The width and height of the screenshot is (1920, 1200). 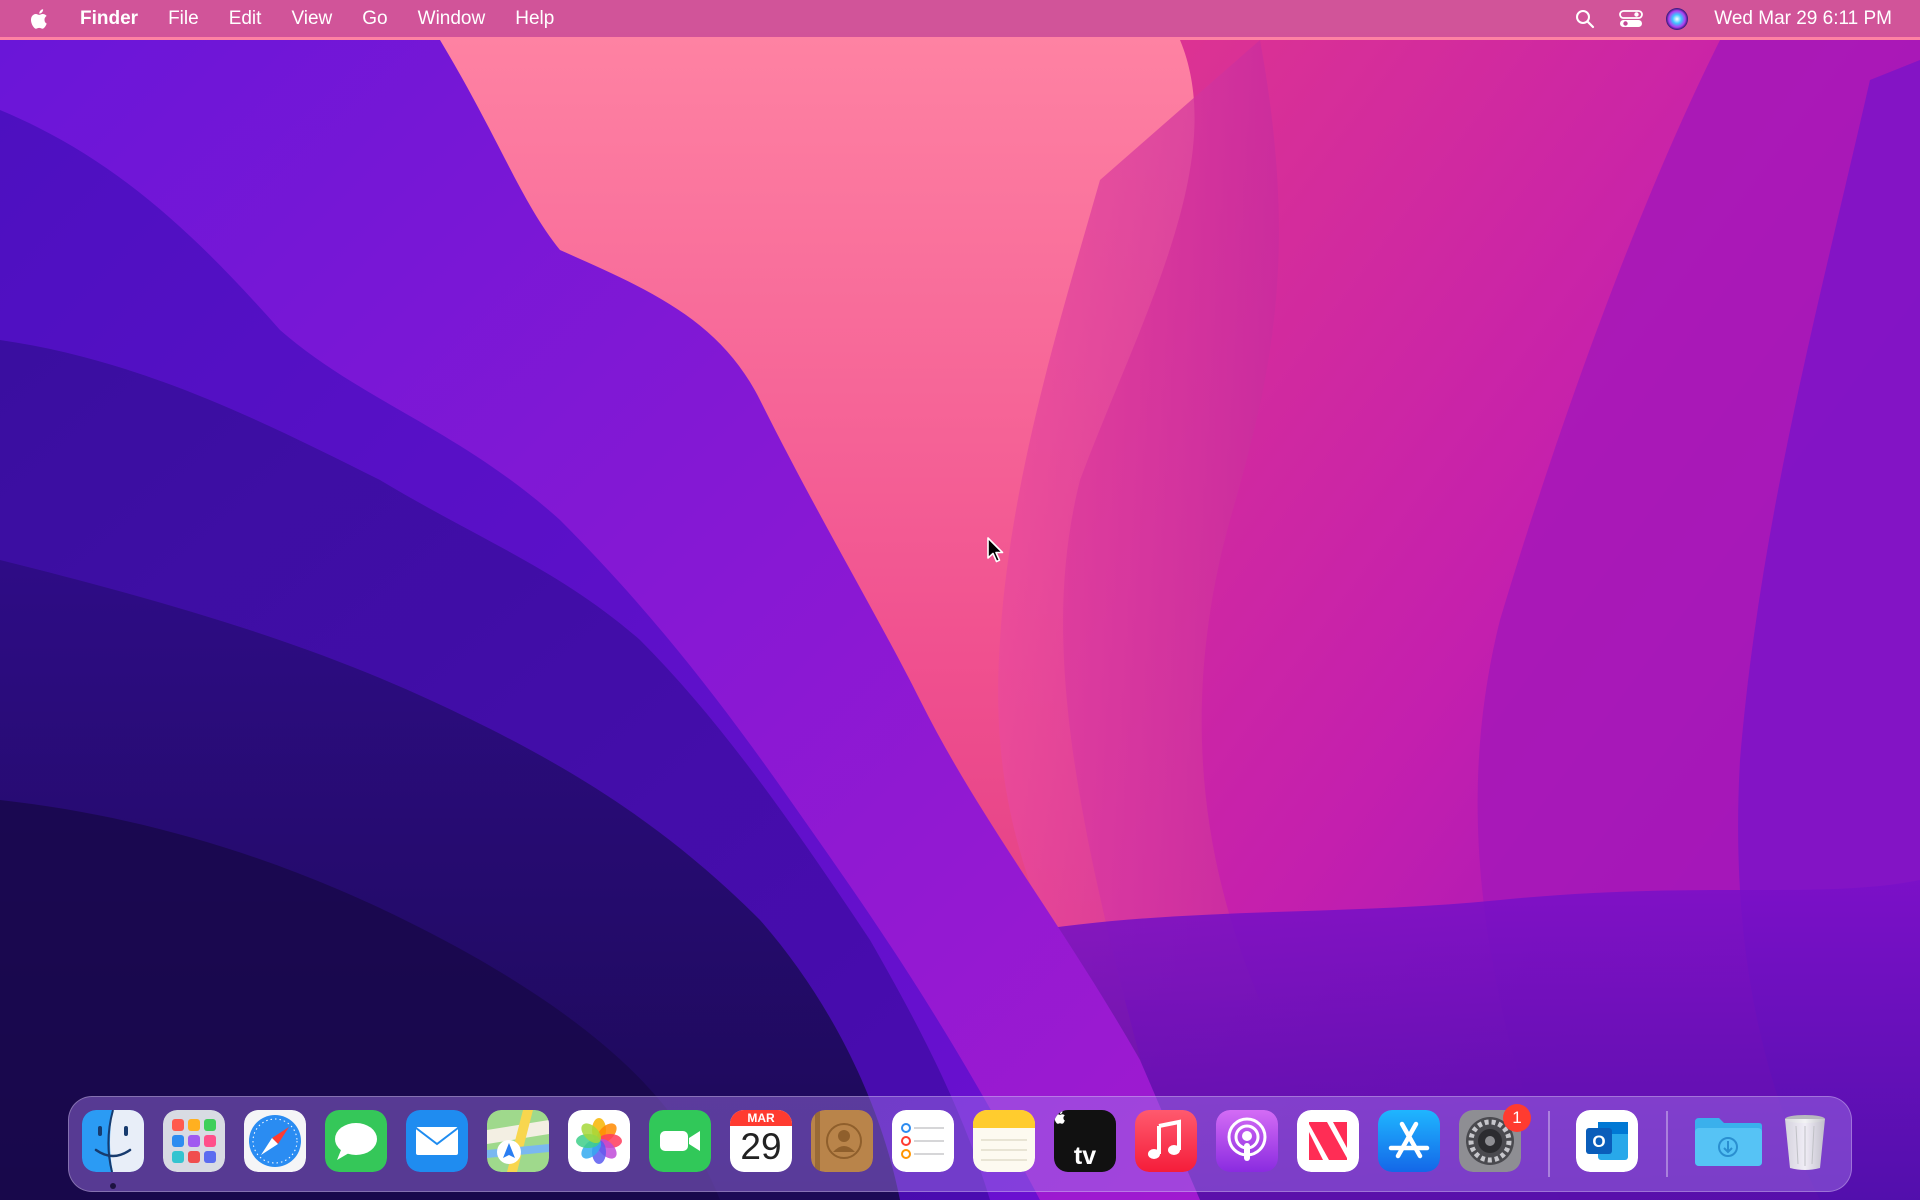 I want to click on launchpad-icon, so click(x=194, y=1141).